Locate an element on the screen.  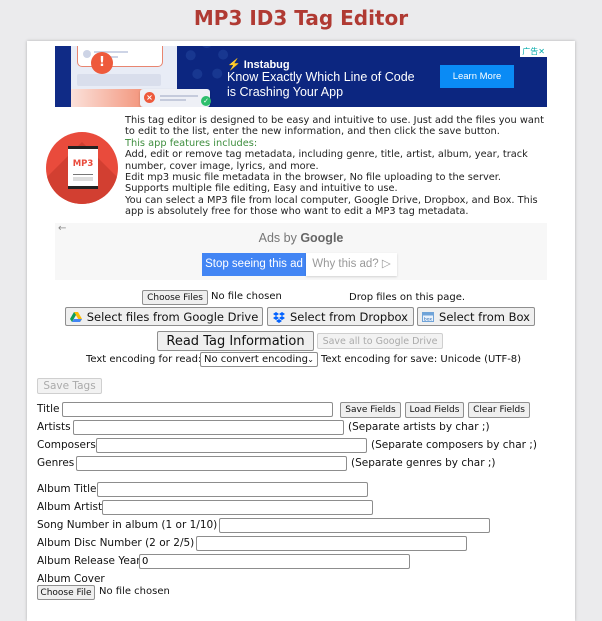
save-encoding-label: Text encoding for save: Unicode (UTF-8) is located at coordinates (421, 359).